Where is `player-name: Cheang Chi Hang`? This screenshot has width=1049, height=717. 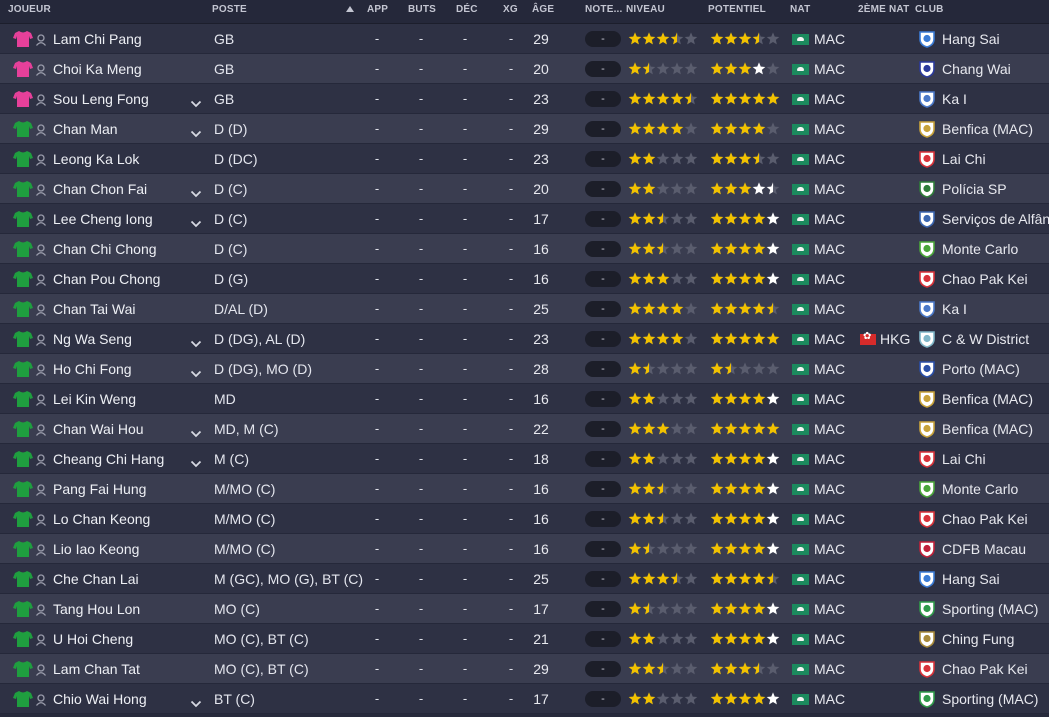
player-name: Cheang Chi Hang is located at coordinates (118, 459).